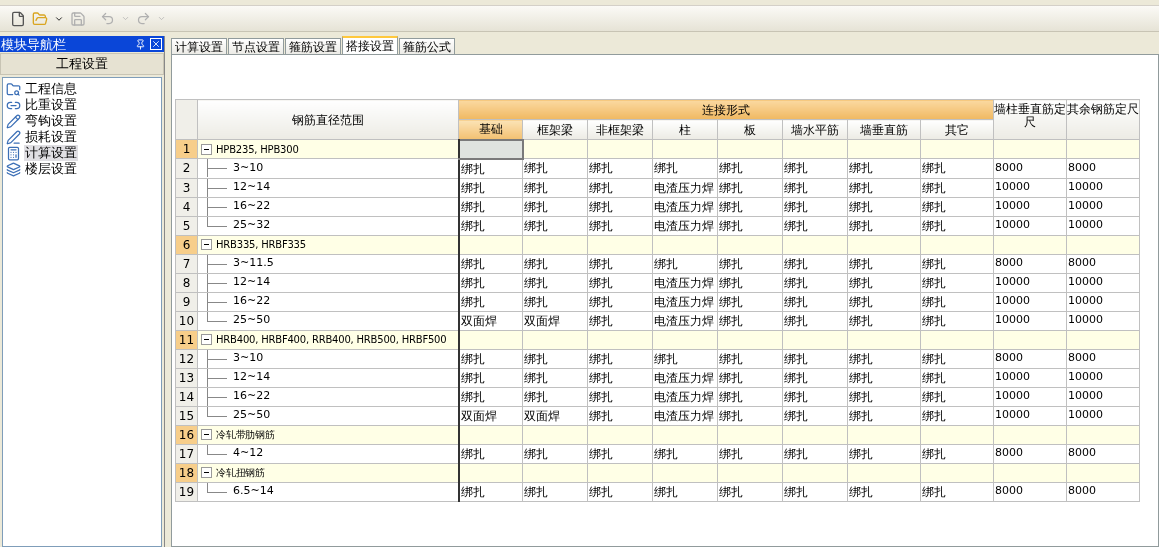 This screenshot has width=1159, height=547. What do you see at coordinates (370, 45) in the screenshot?
I see `tab: 搭接设置` at bounding box center [370, 45].